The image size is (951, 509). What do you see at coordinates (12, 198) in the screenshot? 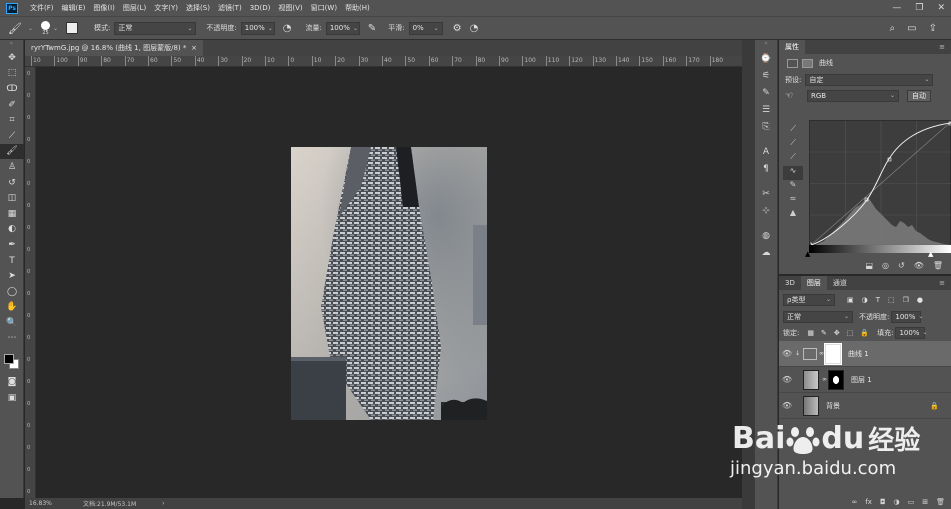
I see `eraser-tool-icon: ◫` at bounding box center [12, 198].